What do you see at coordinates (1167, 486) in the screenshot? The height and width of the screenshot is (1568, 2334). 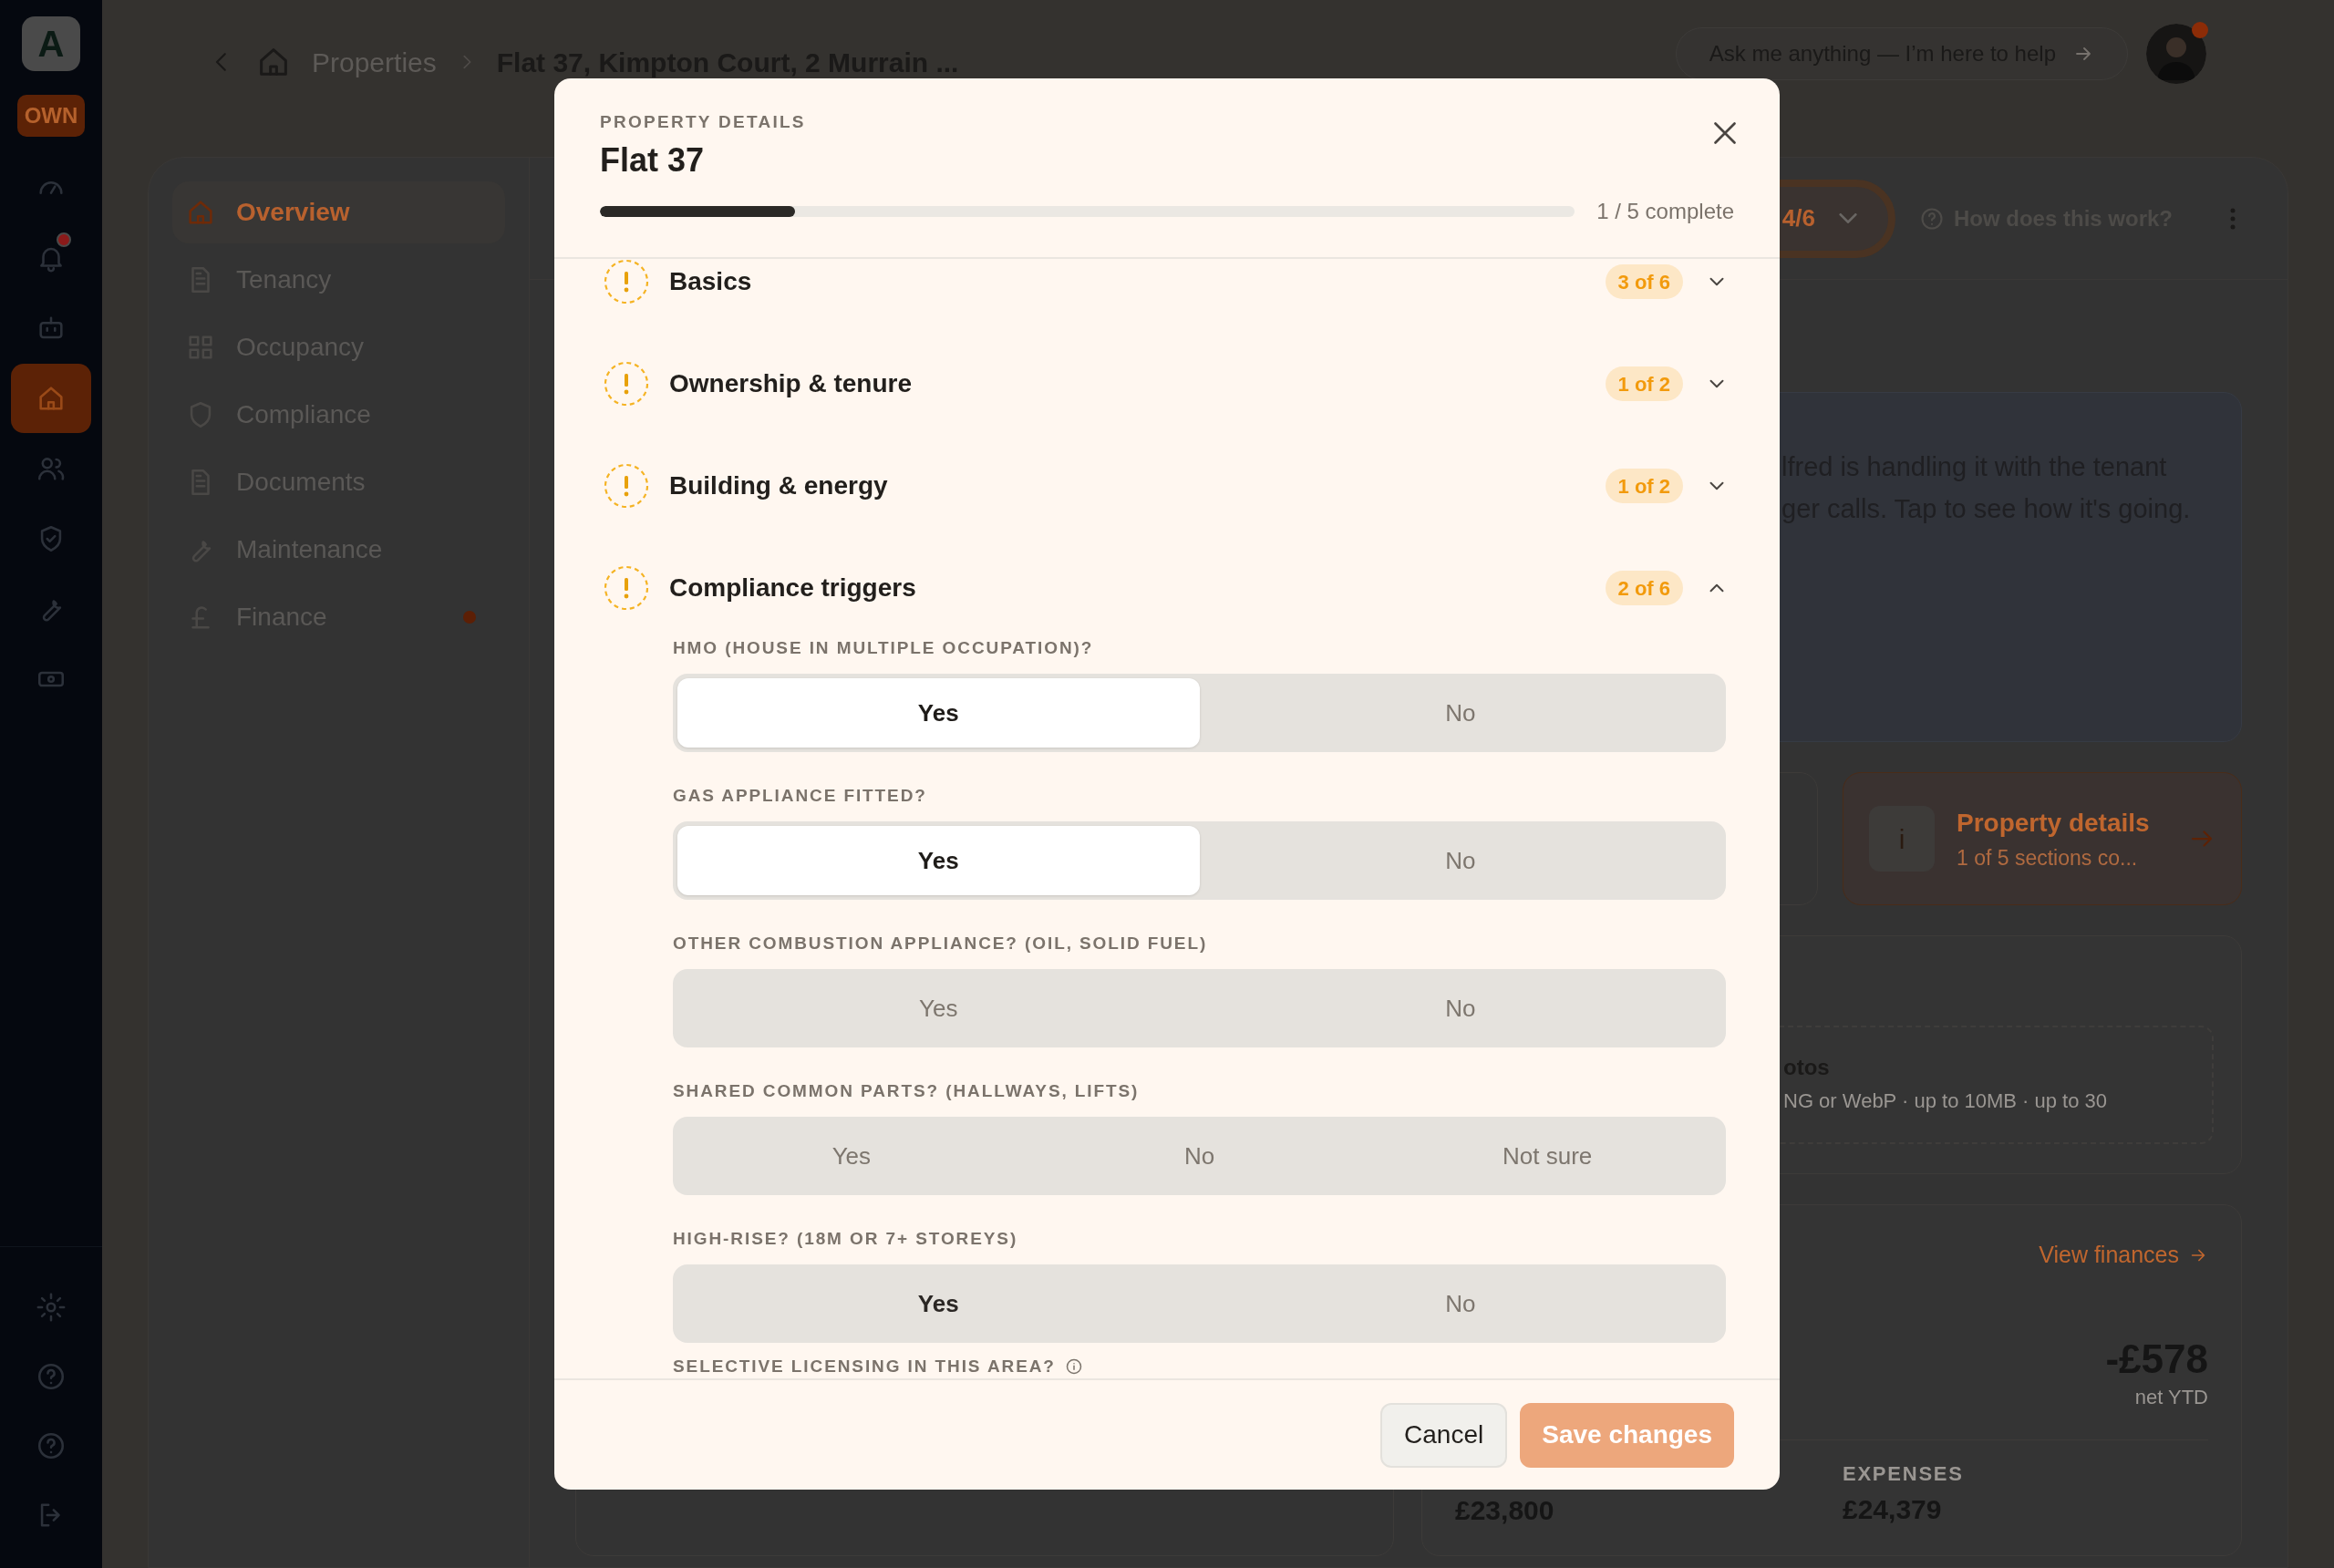 I see `section-header: Building & energy 1 of 2` at bounding box center [1167, 486].